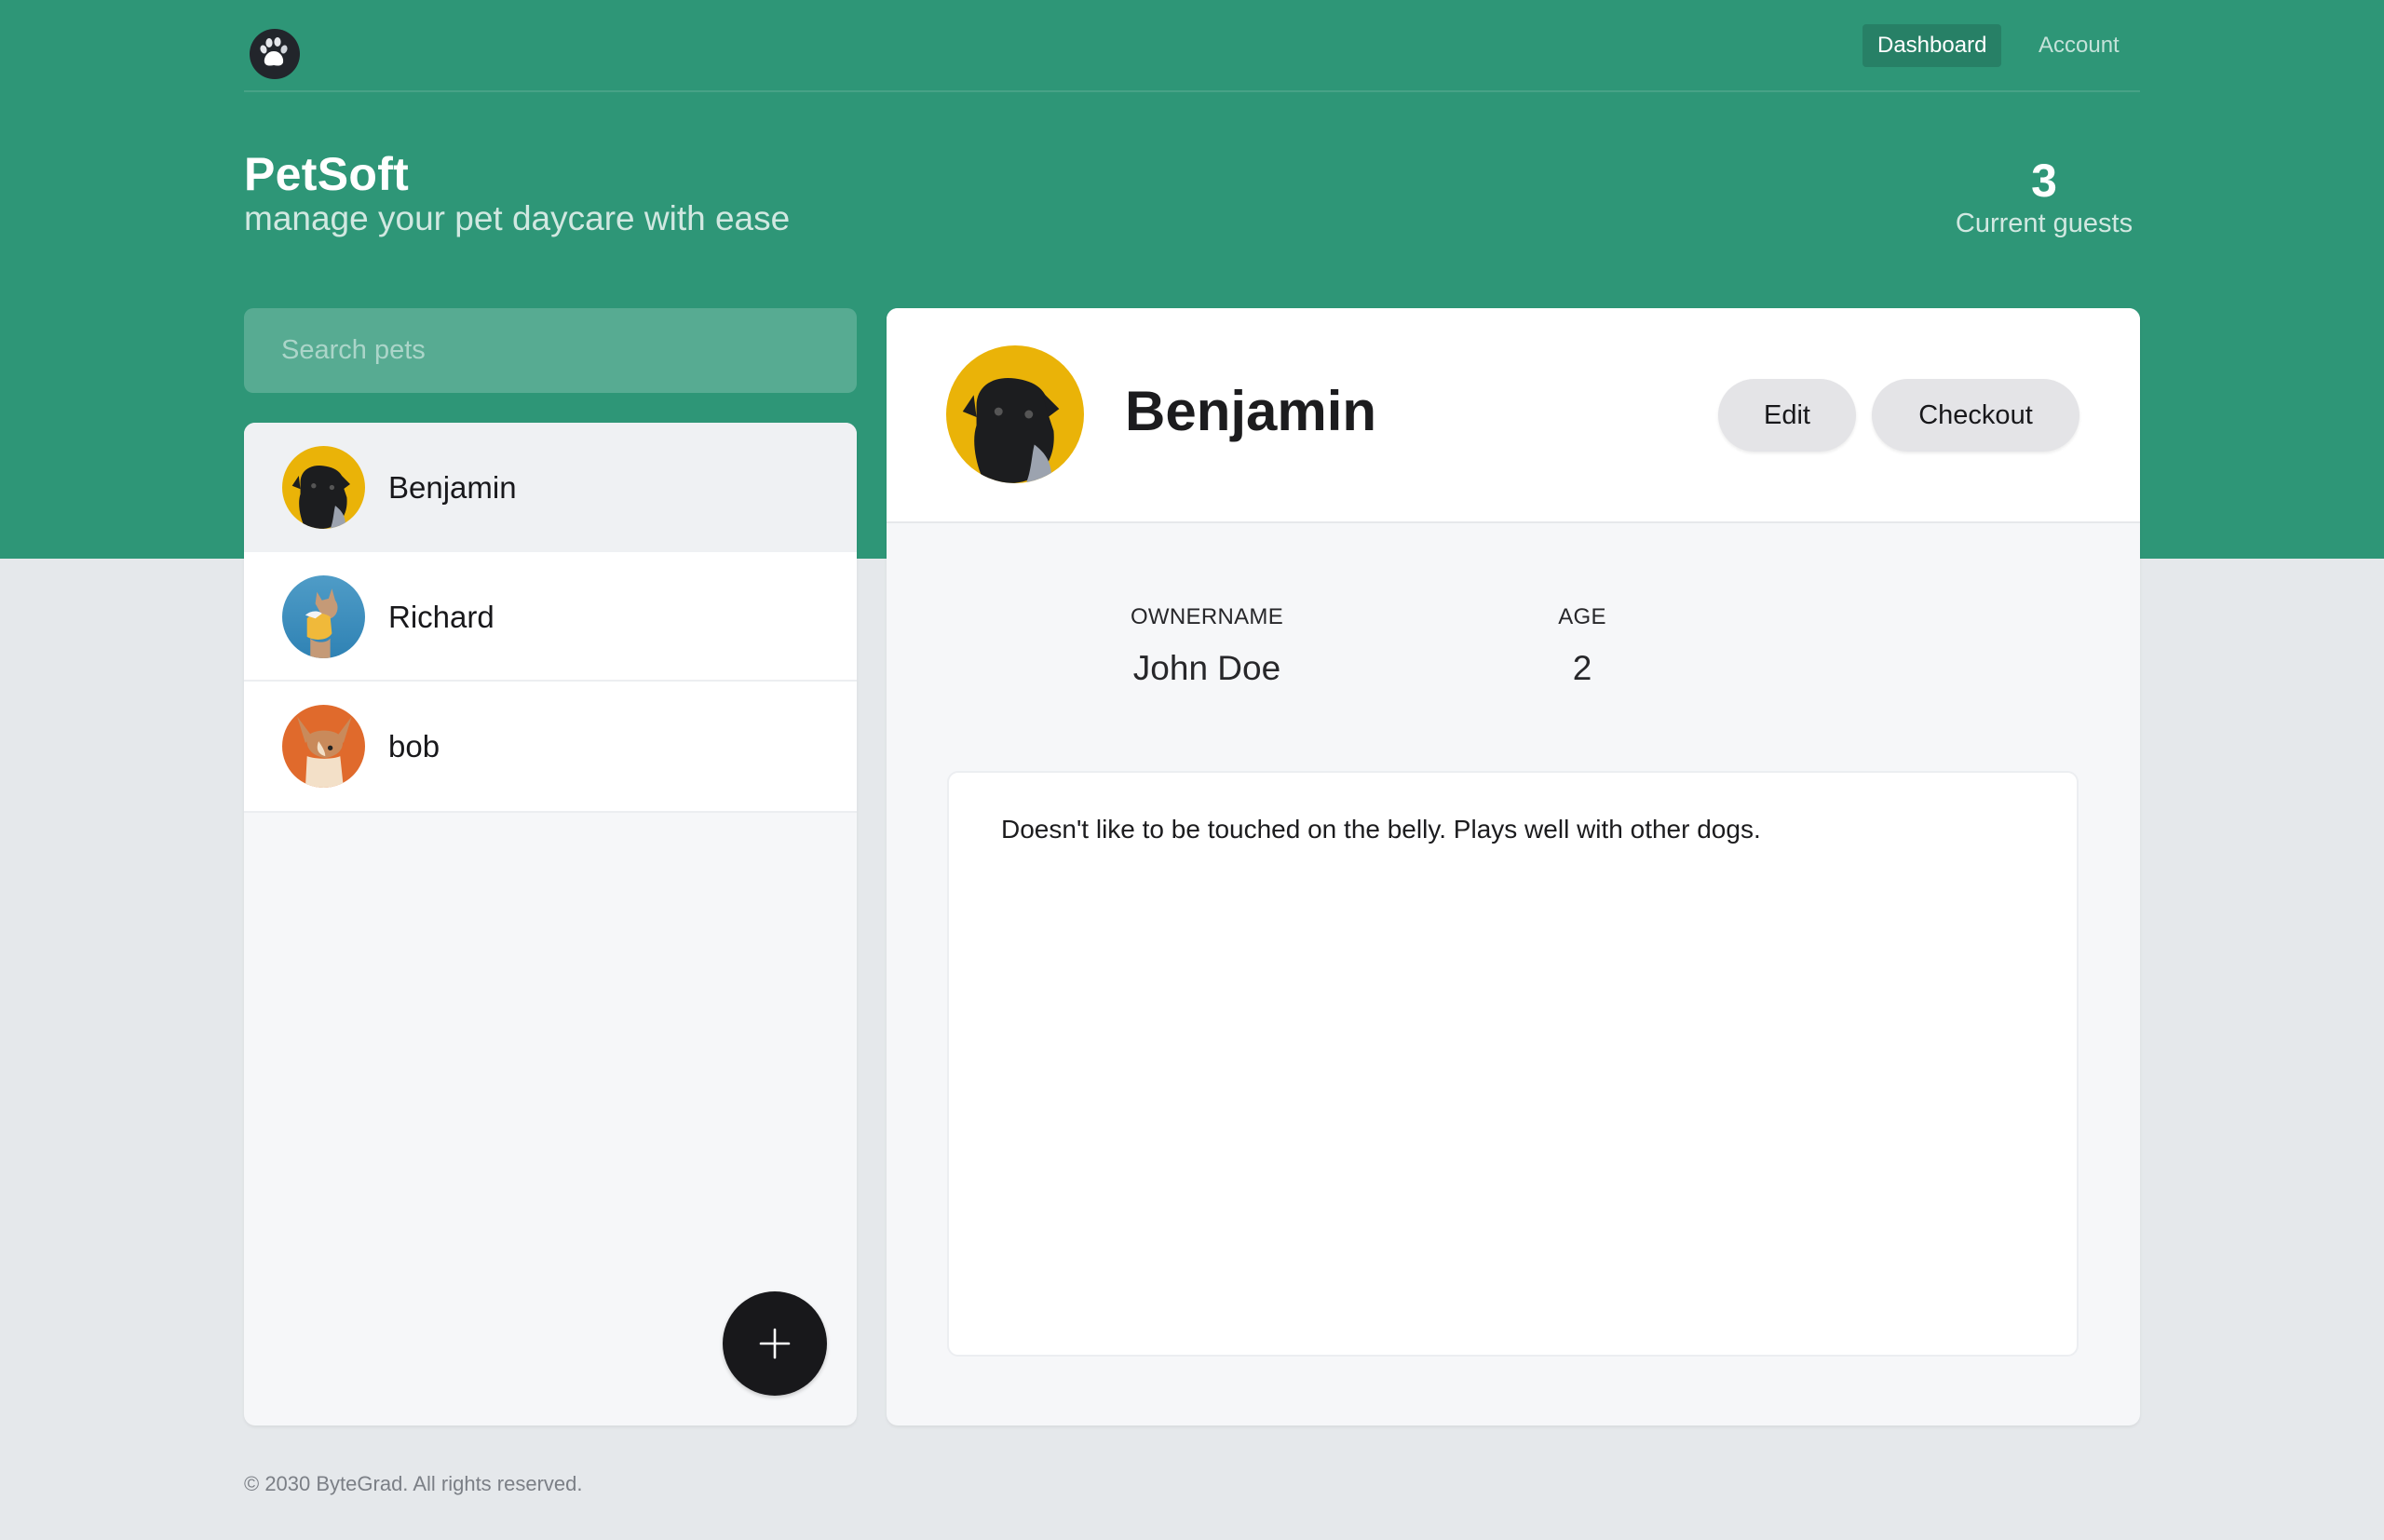  Describe the element at coordinates (1251, 411) in the screenshot. I see `pet-detail-name: Benjamin` at that location.